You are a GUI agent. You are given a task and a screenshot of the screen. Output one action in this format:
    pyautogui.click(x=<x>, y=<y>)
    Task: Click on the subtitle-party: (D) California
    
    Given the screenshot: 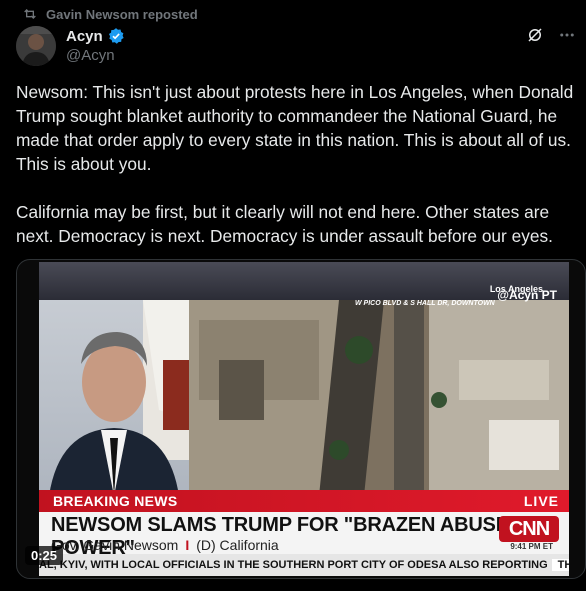 What is the action you would take?
    pyautogui.click(x=237, y=545)
    